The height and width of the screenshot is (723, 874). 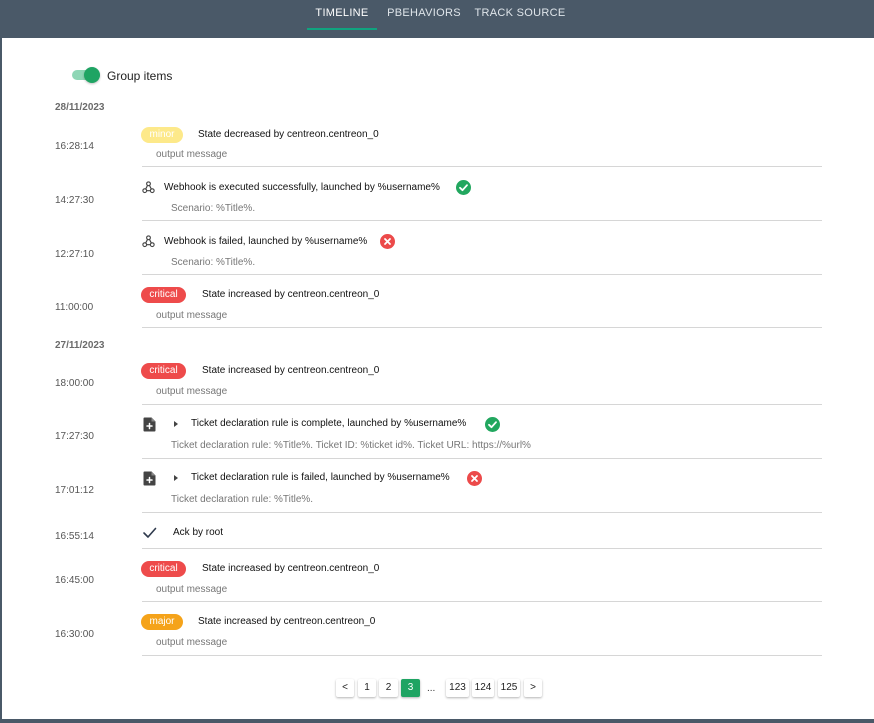 I want to click on entry-time: 16:30:00, so click(x=74, y=634).